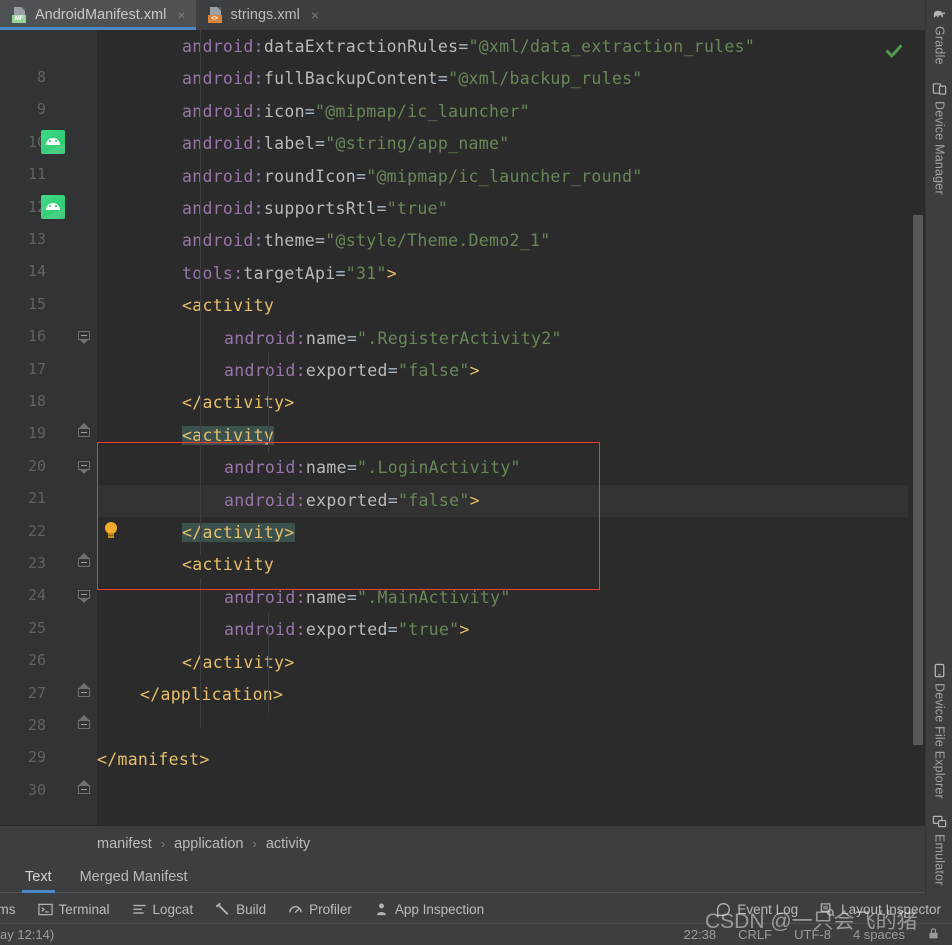 The image size is (952, 945). Describe the element at coordinates (36, 530) in the screenshot. I see `line-number: 22` at that location.